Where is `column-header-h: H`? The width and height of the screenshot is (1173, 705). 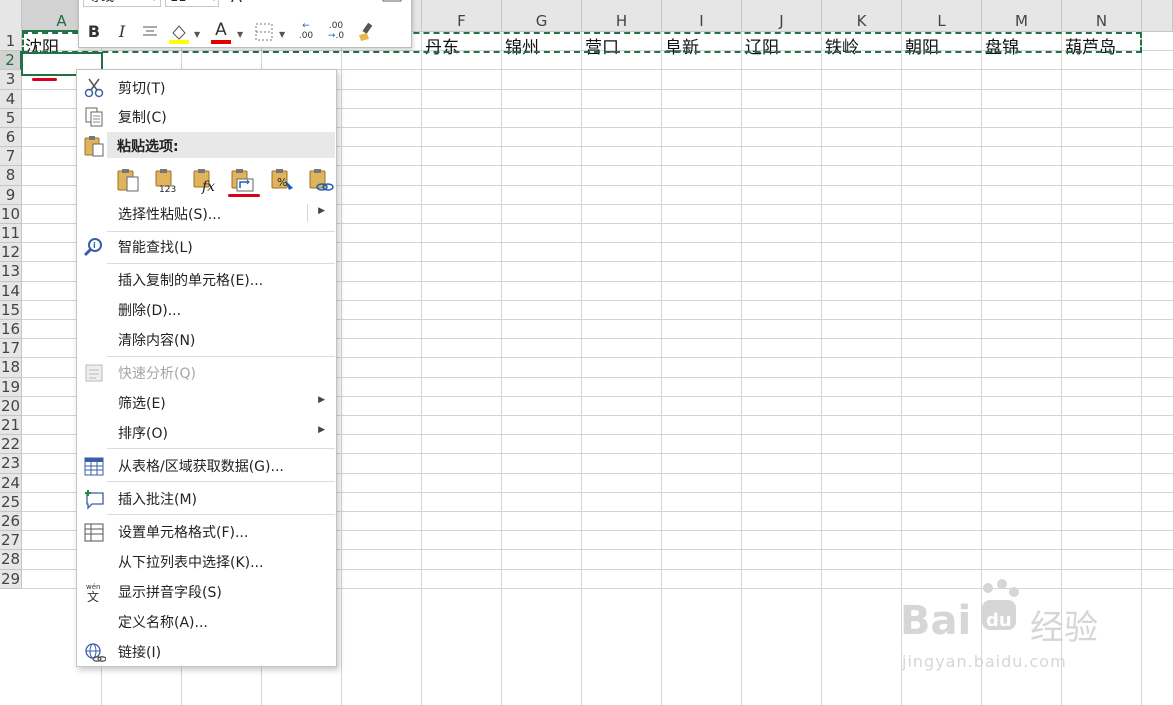 column-header-h: H is located at coordinates (622, 16).